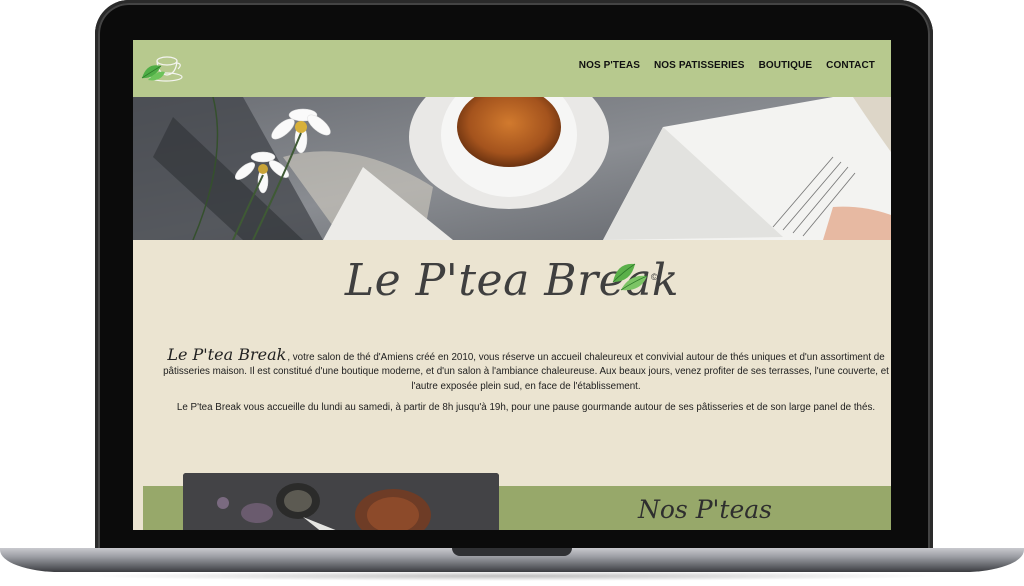 Image resolution: width=1024 pixels, height=586 pixels. Describe the element at coordinates (850, 65) in the screenshot. I see `nav-item-contact: CONTACT` at that location.